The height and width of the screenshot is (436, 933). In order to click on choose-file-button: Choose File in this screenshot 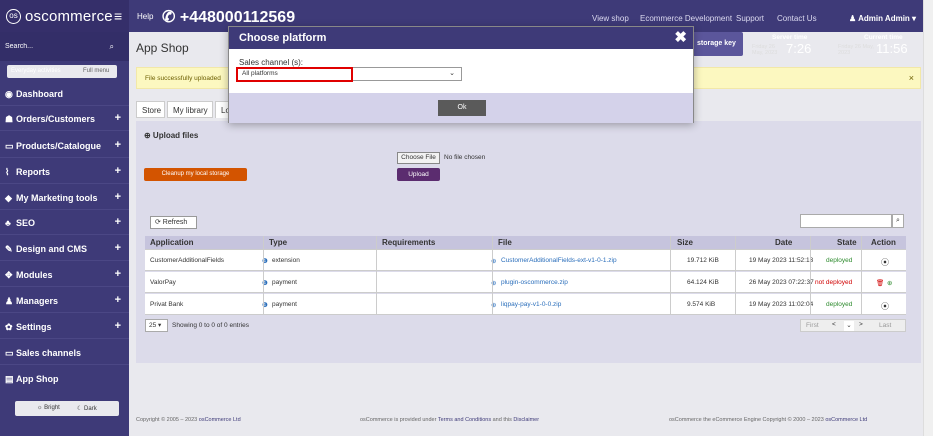, I will do `click(418, 158)`.